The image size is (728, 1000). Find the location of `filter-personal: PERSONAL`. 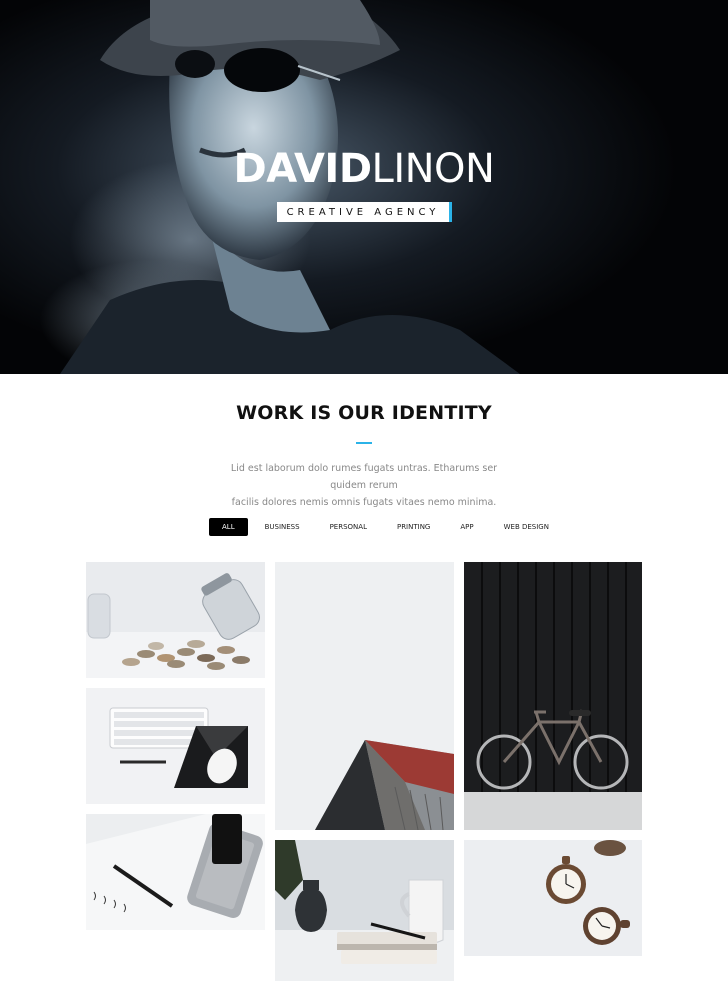

filter-personal: PERSONAL is located at coordinates (348, 527).